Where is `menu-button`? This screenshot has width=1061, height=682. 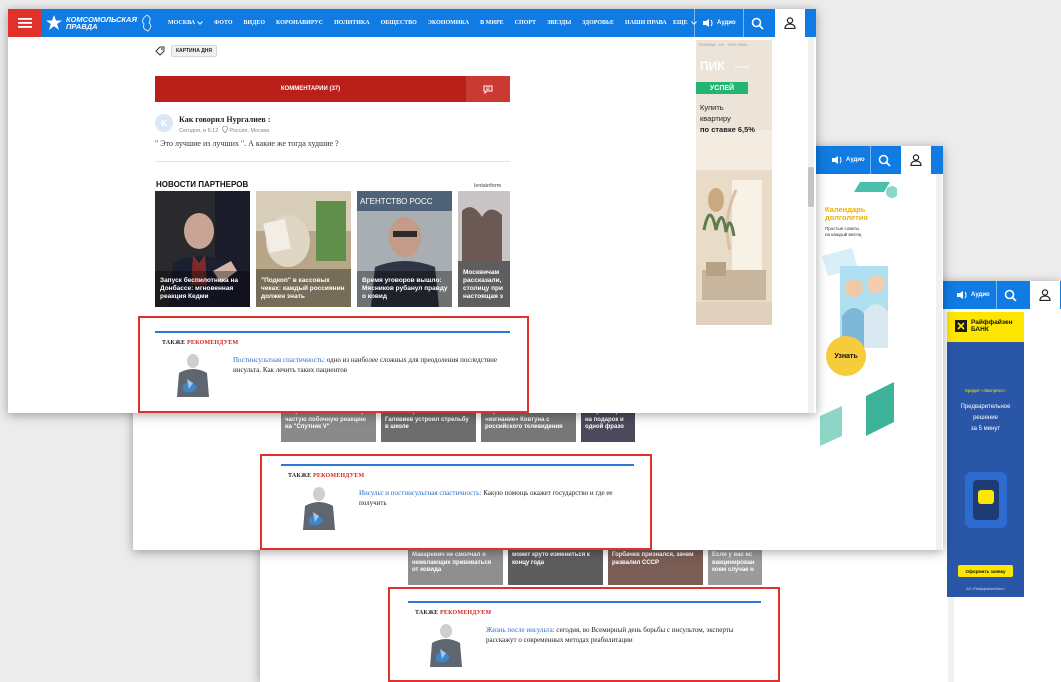
menu-button is located at coordinates (25, 23).